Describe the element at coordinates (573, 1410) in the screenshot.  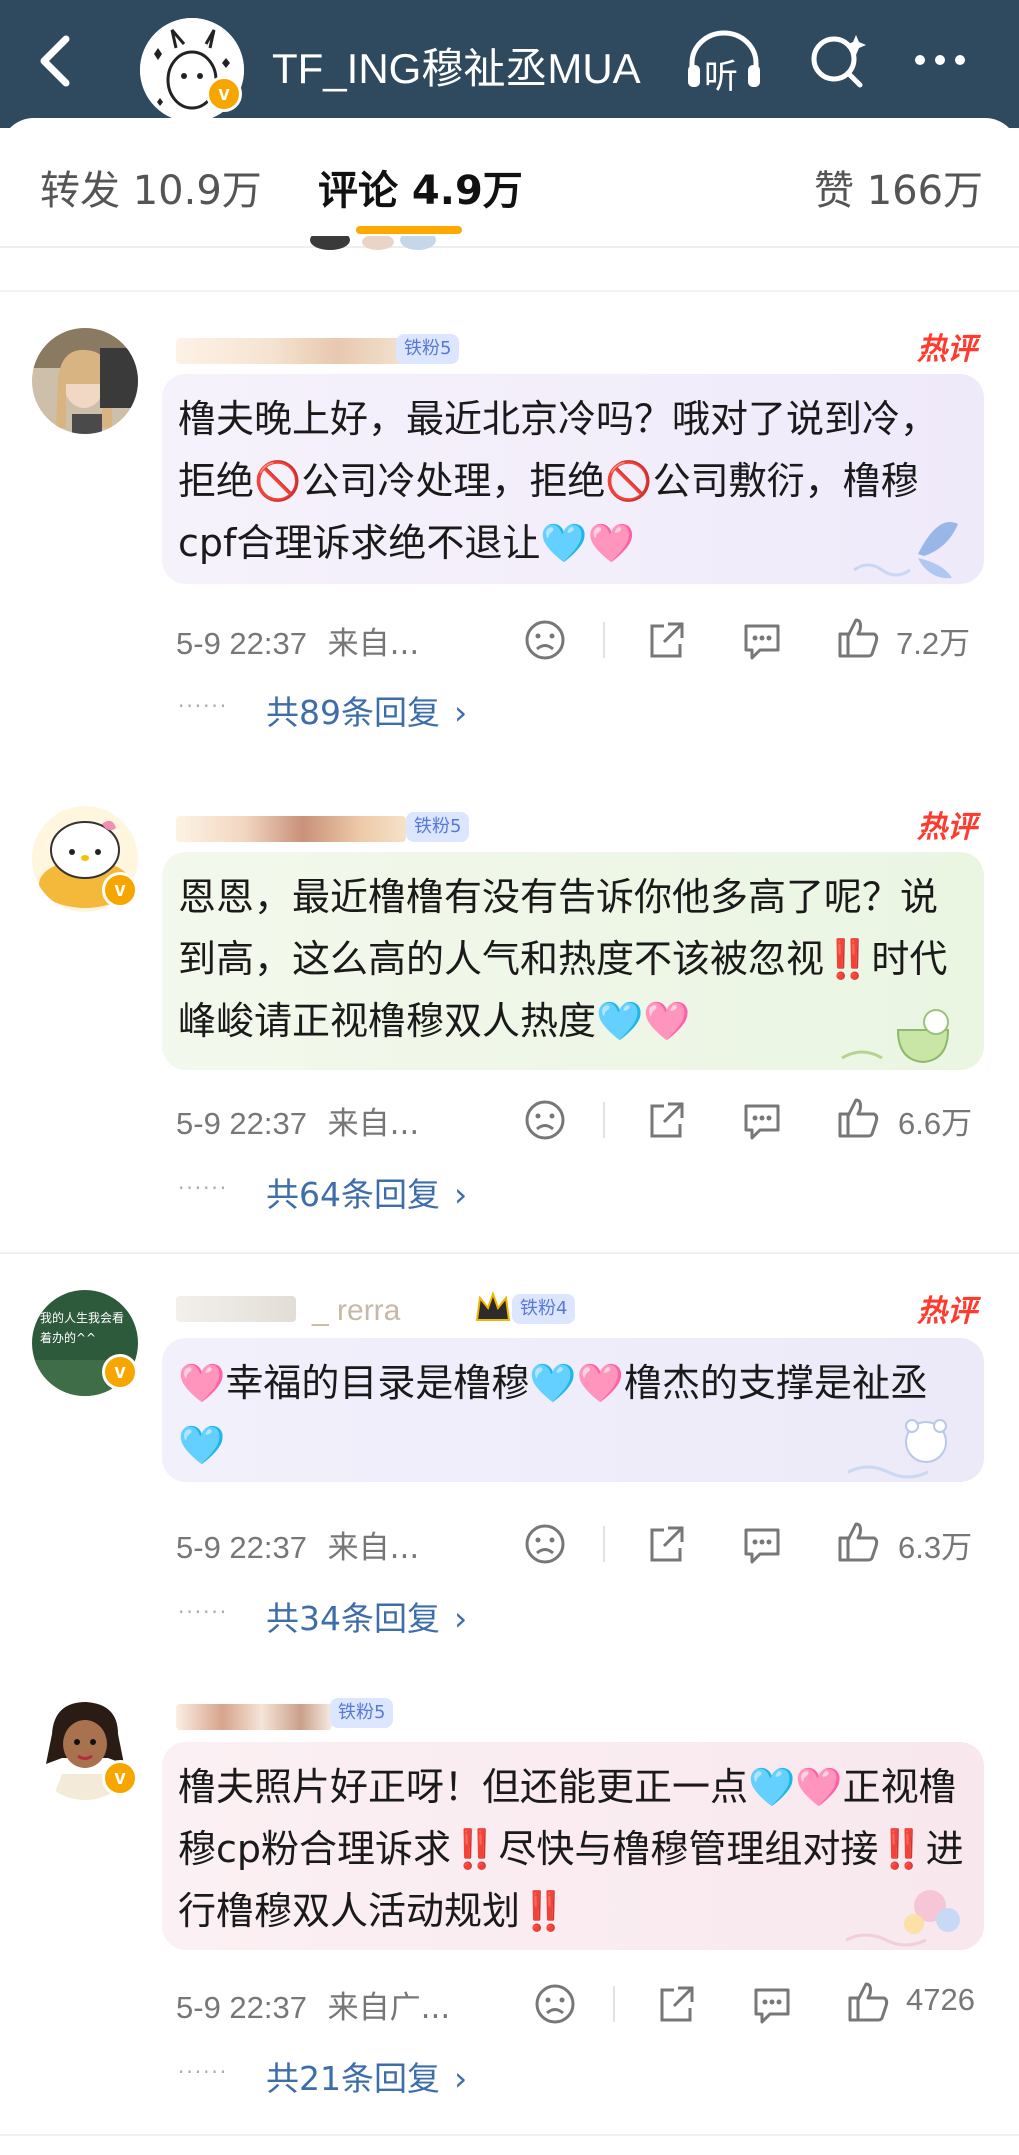
I see `comment-bubble: 🩷幸福的目录是橹穆🩵🩷橹杰的支撑是祉丞🩵` at that location.